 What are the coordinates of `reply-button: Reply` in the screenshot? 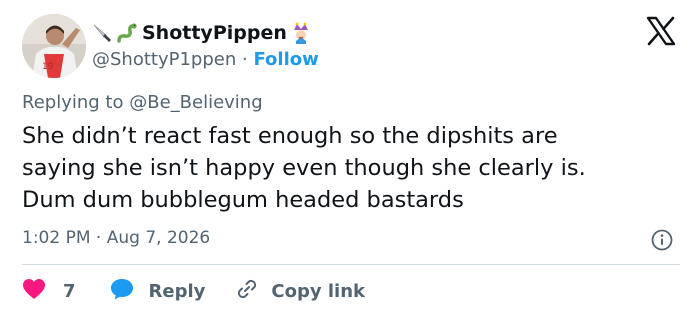 It's located at (157, 291).